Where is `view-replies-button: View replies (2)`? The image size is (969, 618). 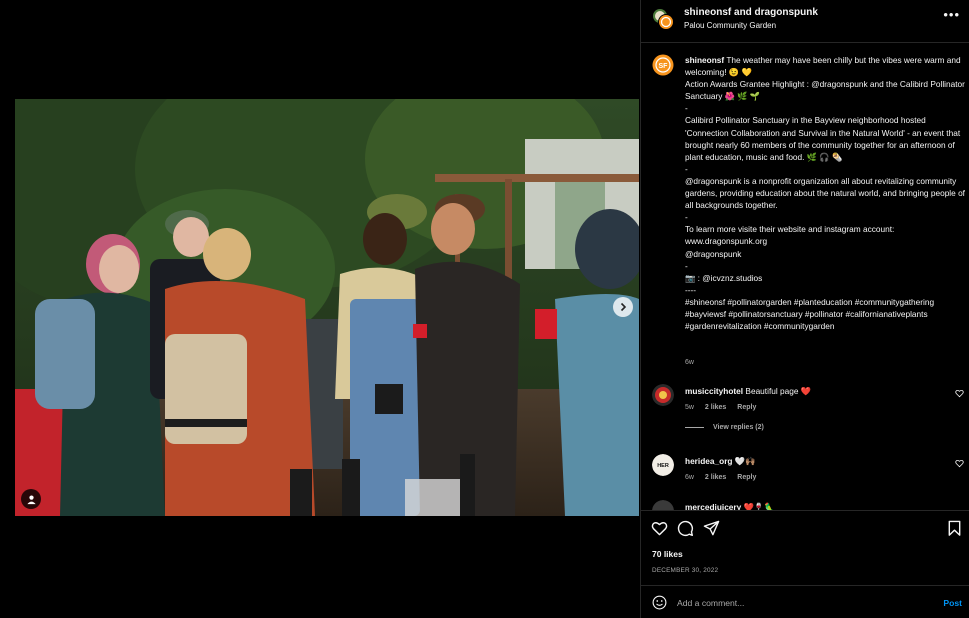
view-replies-button: View replies (2) is located at coordinates (724, 427).